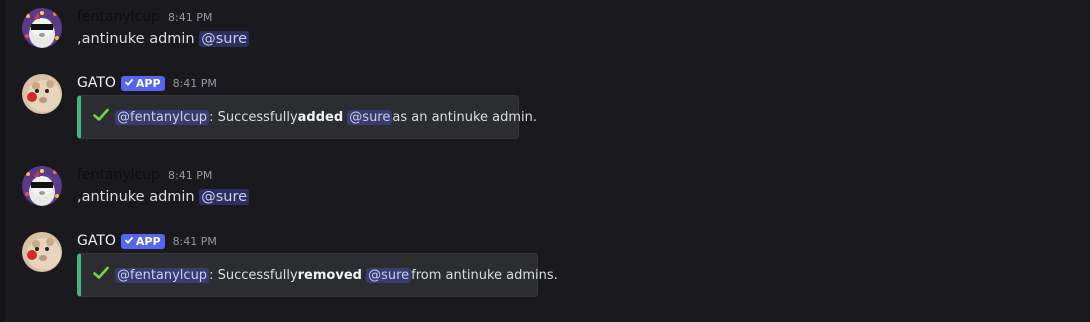  I want to click on embed-text-end: as an antinuke admin., so click(465, 117).